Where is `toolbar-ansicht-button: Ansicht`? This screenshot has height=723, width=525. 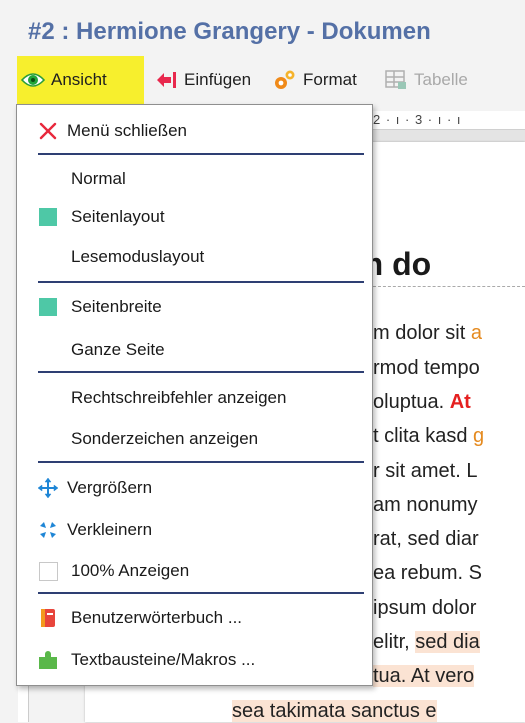
toolbar-ansicht-button: Ansicht is located at coordinates (80, 80).